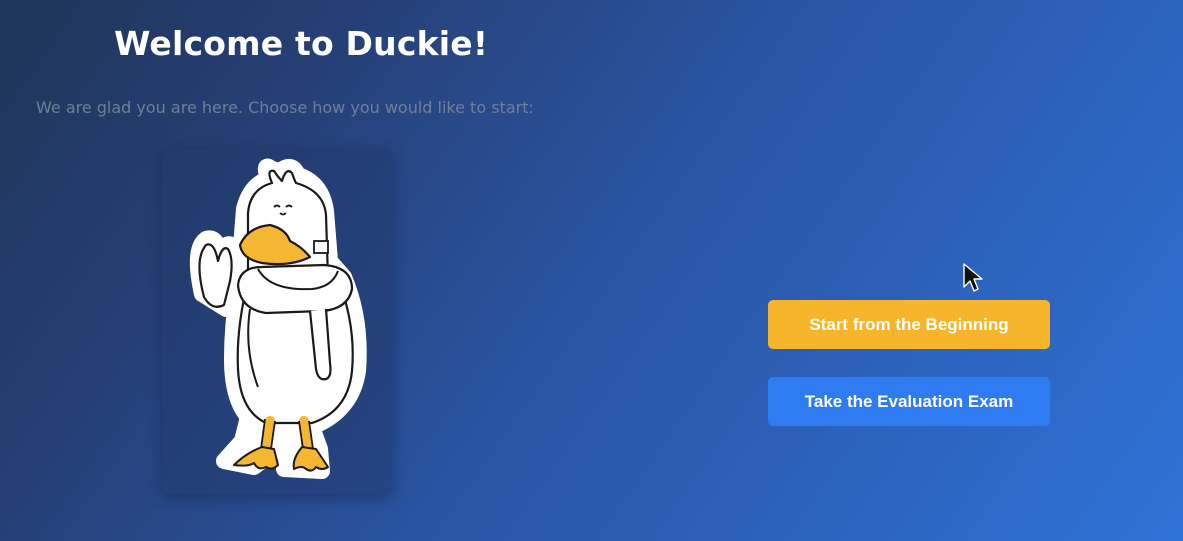 Image resolution: width=1183 pixels, height=541 pixels. Describe the element at coordinates (909, 401) in the screenshot. I see `take-evaluation-exam-button: Take the Evaluation Exam` at that location.